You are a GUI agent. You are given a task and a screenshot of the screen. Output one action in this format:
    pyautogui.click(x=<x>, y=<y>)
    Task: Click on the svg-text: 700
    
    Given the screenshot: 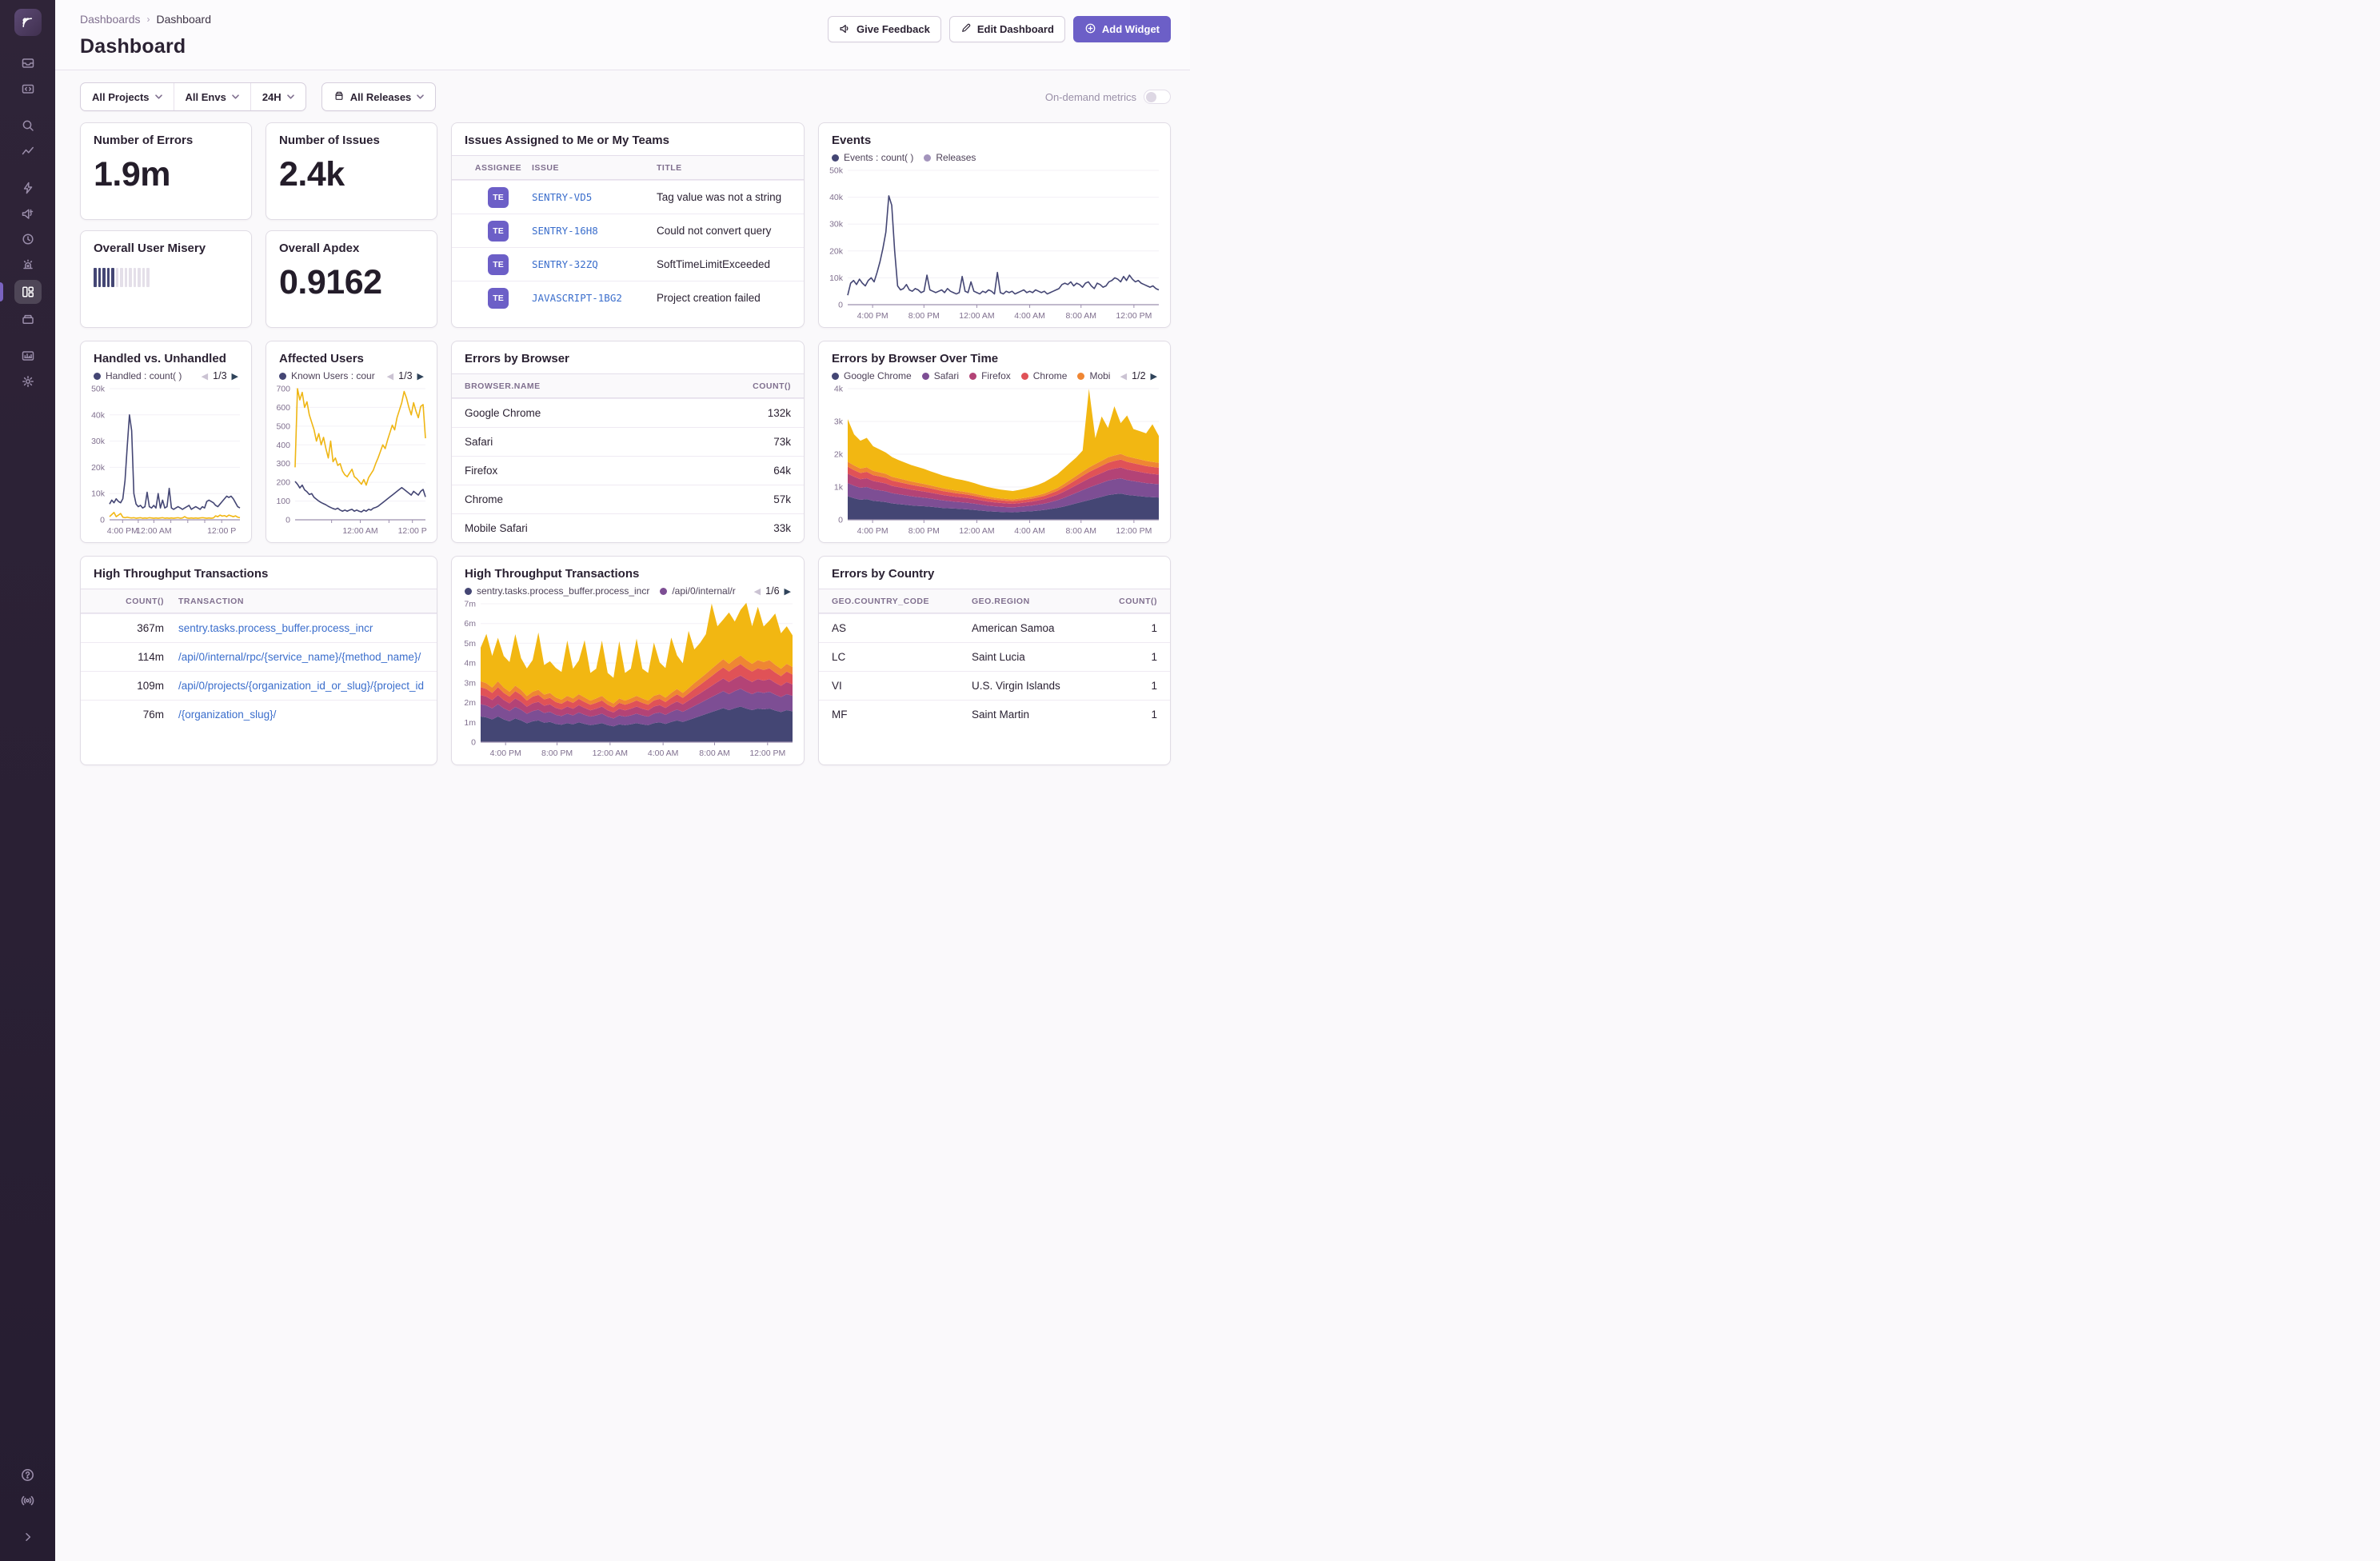 What is the action you would take?
    pyautogui.click(x=283, y=389)
    